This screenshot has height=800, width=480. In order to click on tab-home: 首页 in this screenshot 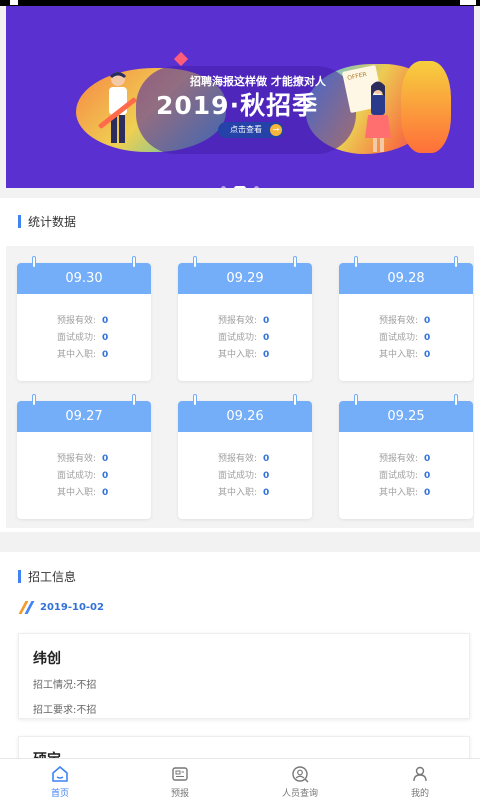, I will do `click(60, 779)`.